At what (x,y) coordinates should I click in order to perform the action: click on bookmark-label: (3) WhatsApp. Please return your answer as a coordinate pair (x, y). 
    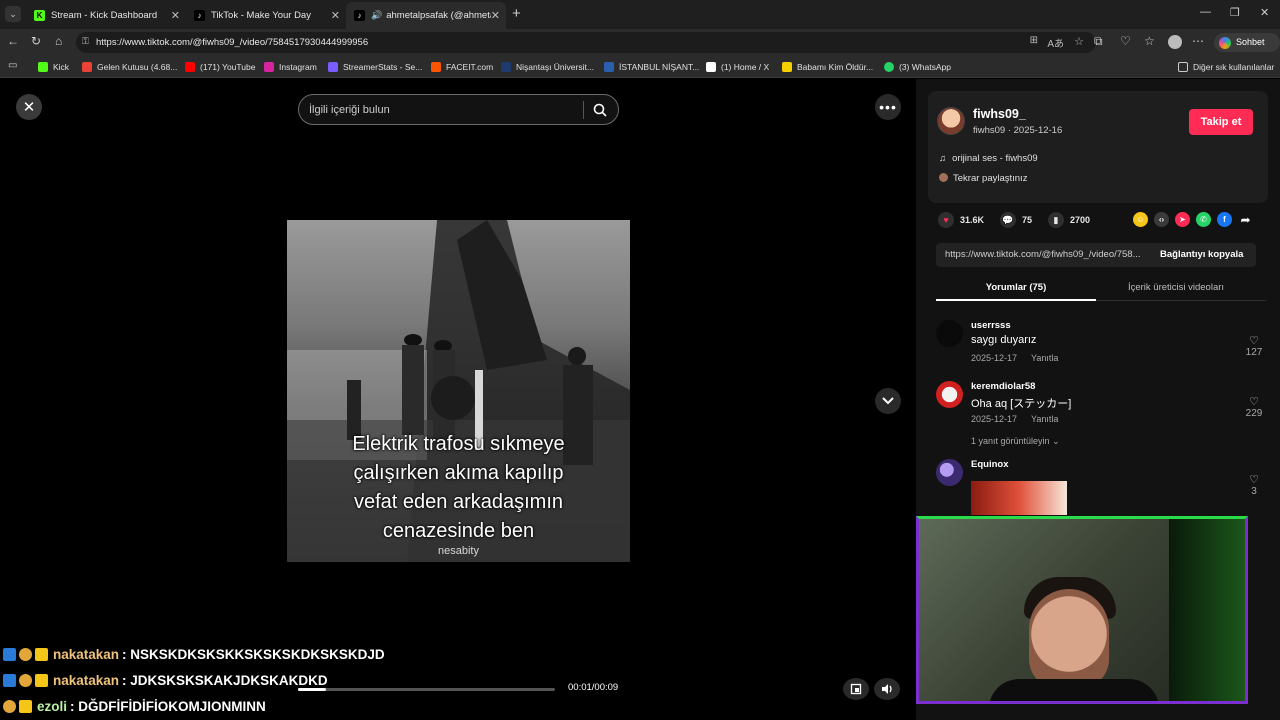
    Looking at the image, I should click on (925, 67).